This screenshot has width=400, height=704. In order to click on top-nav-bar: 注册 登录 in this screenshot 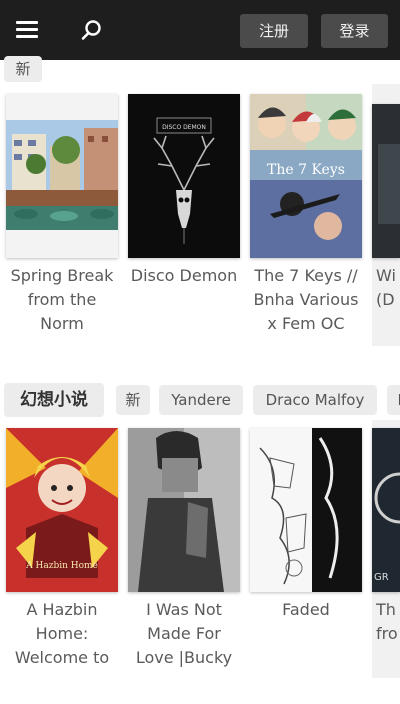, I will do `click(200, 30)`.